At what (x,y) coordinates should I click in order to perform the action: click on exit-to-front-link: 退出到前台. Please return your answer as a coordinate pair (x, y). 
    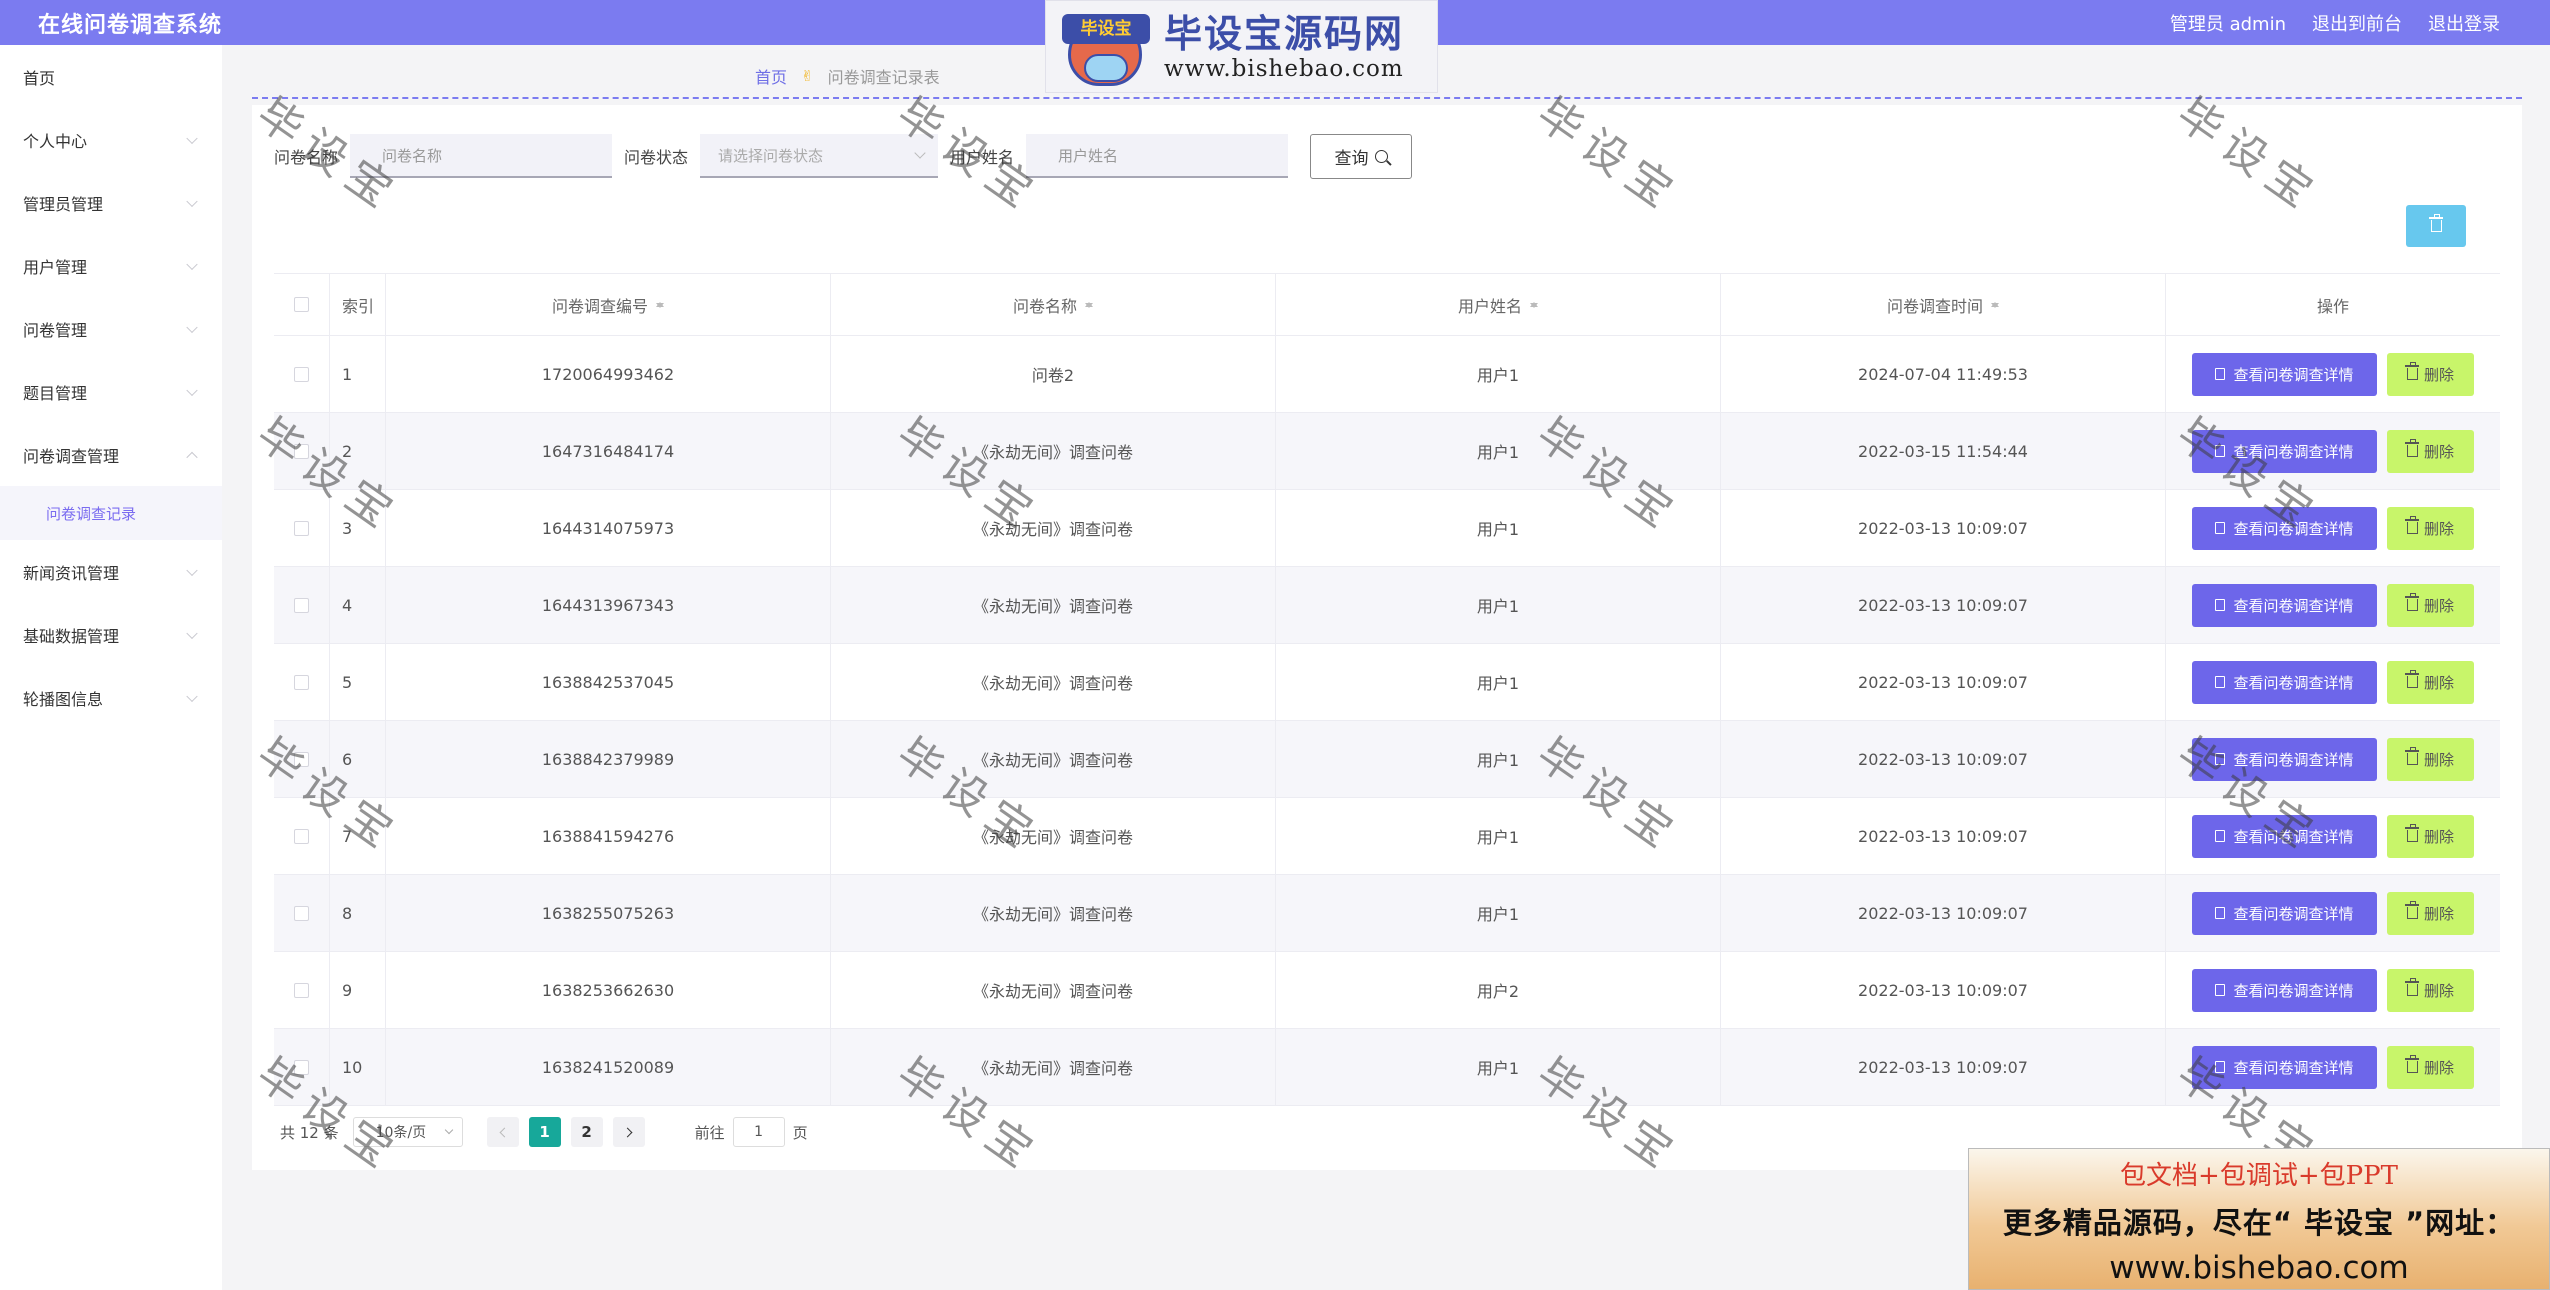
    Looking at the image, I should click on (2357, 23).